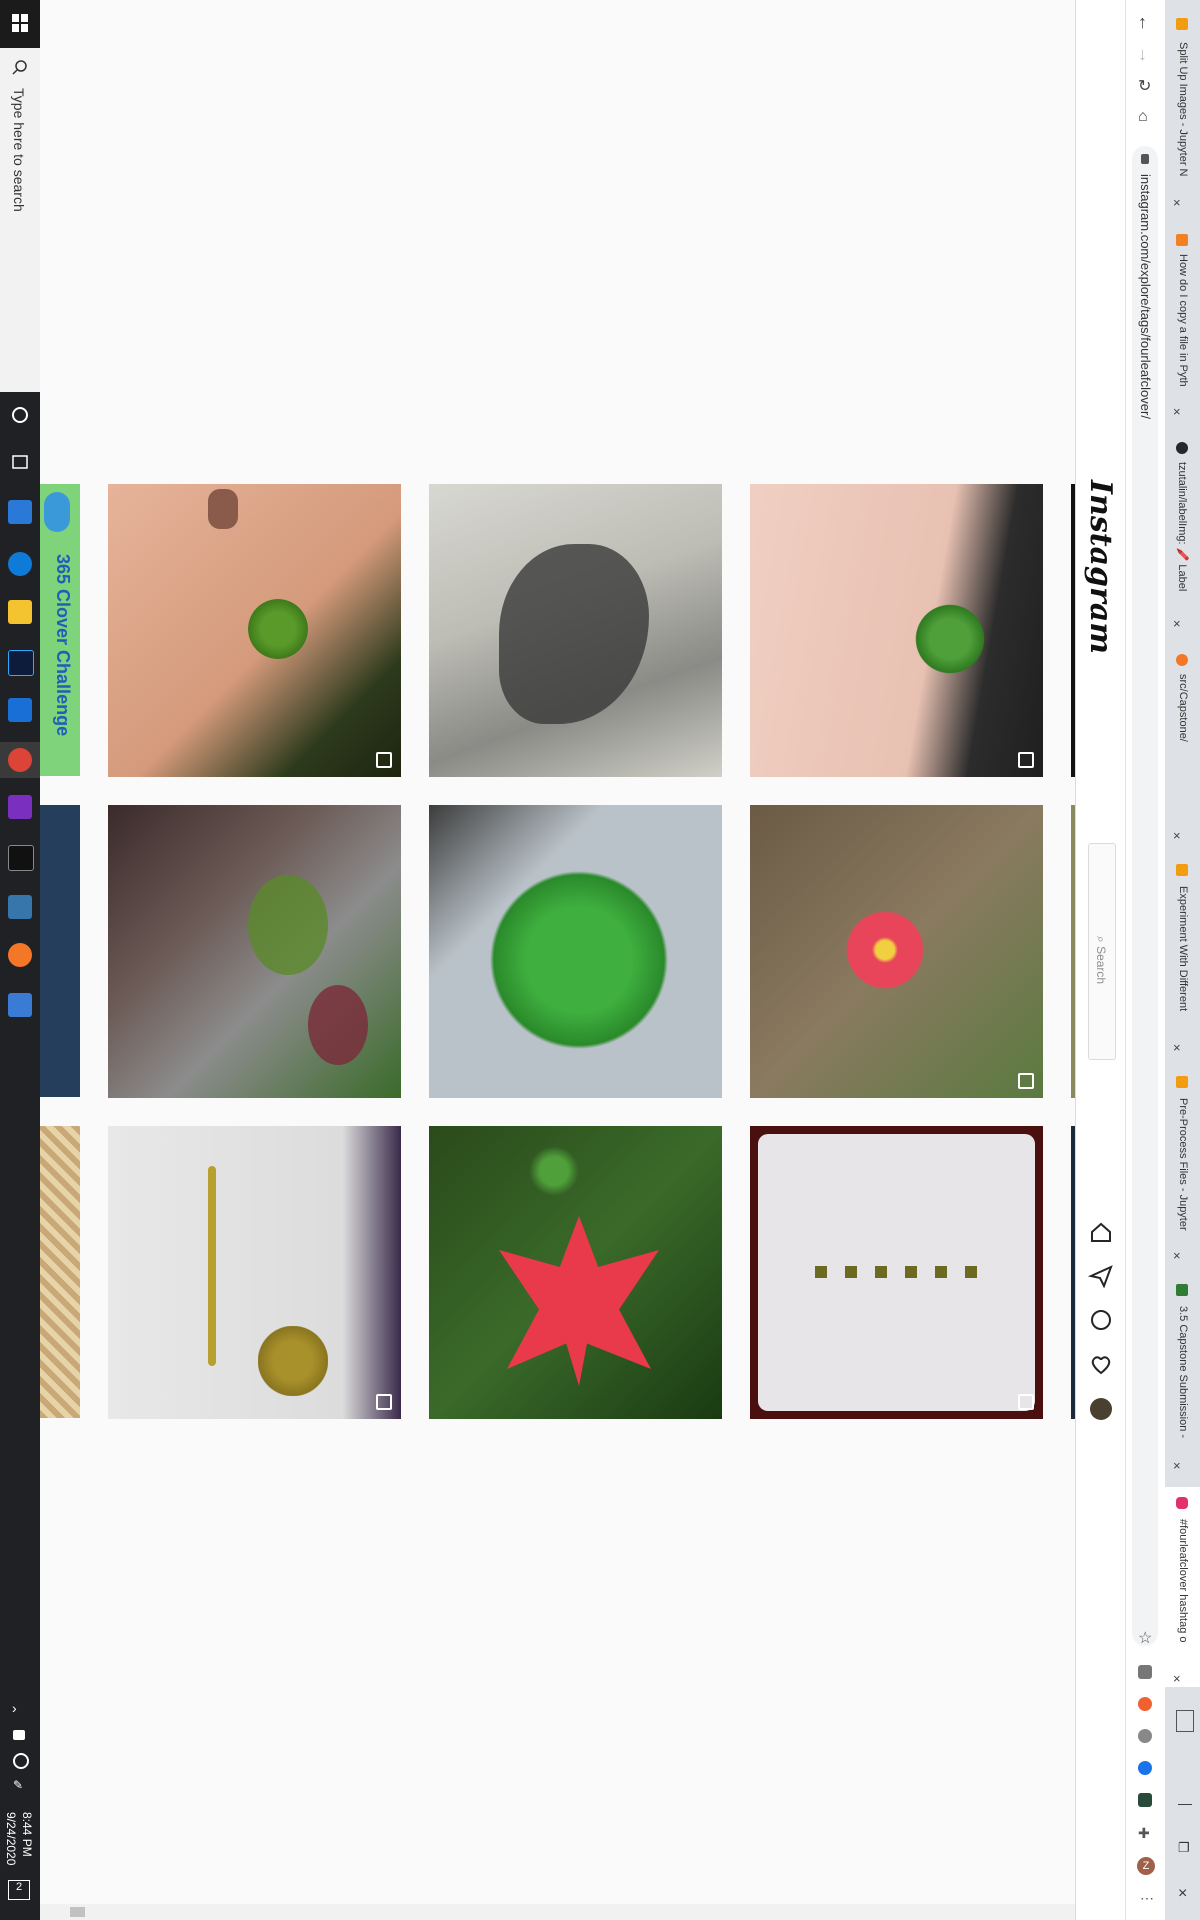 Image resolution: width=1200 pixels, height=1920 pixels. Describe the element at coordinates (1145, 1672) in the screenshot. I see `extension-g-icon` at that location.